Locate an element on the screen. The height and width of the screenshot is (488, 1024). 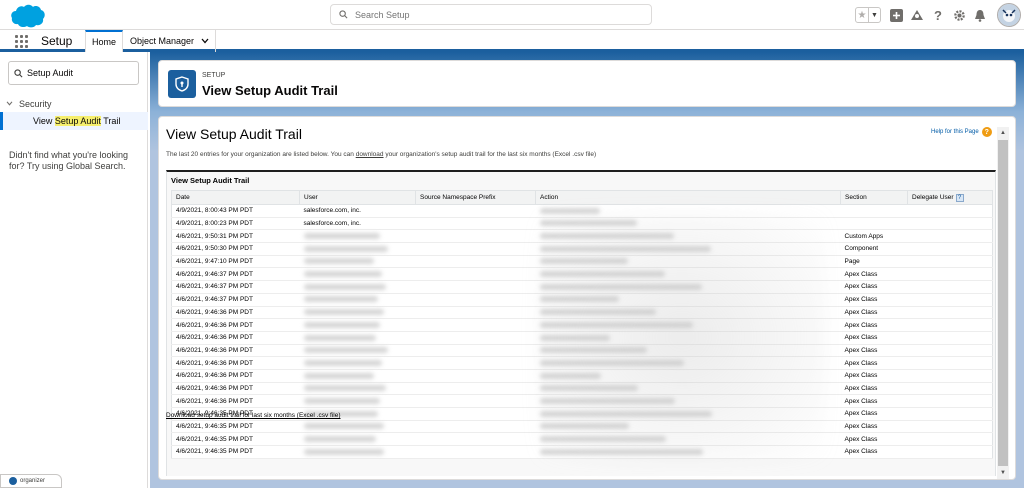
favorites-group: ★ ▼ is located at coordinates (868, 15).